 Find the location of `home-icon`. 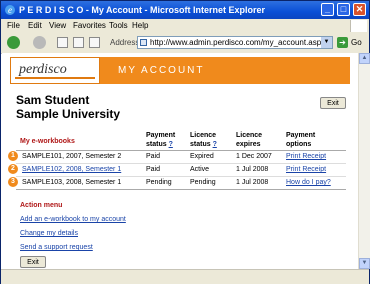

home-icon is located at coordinates (94, 42).